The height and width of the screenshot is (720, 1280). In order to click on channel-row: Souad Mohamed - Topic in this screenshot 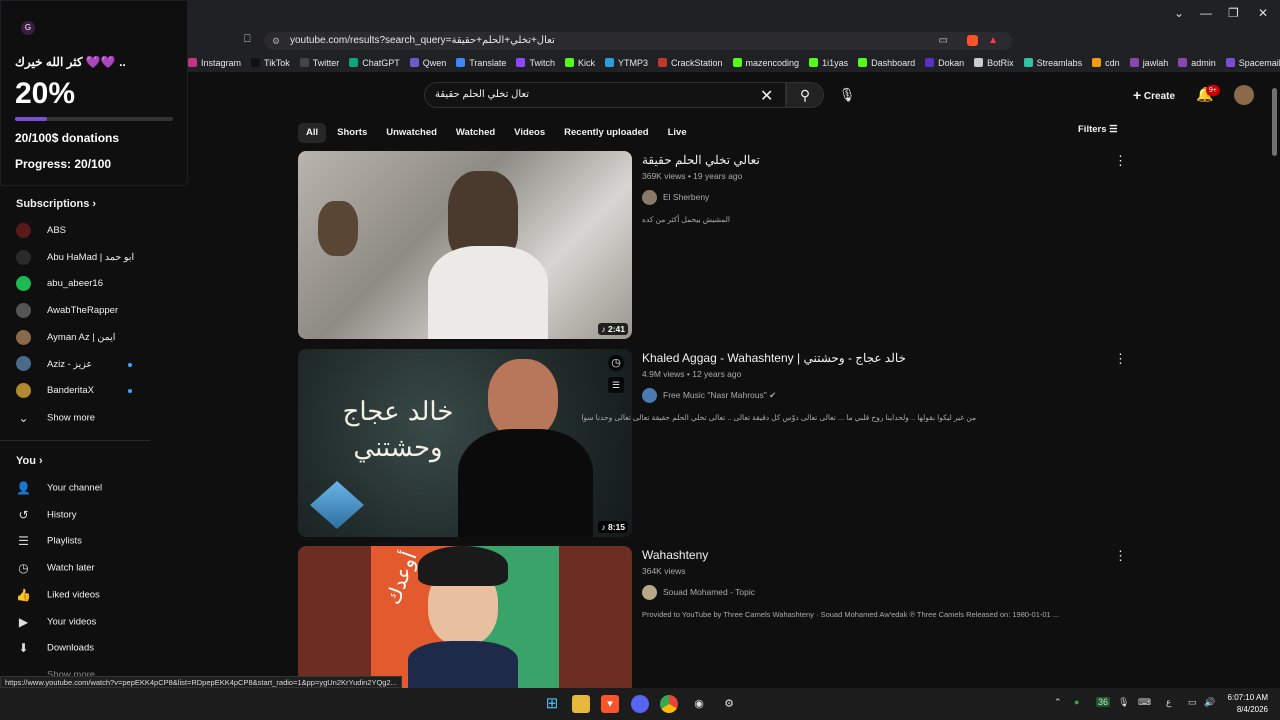, I will do `click(698, 592)`.